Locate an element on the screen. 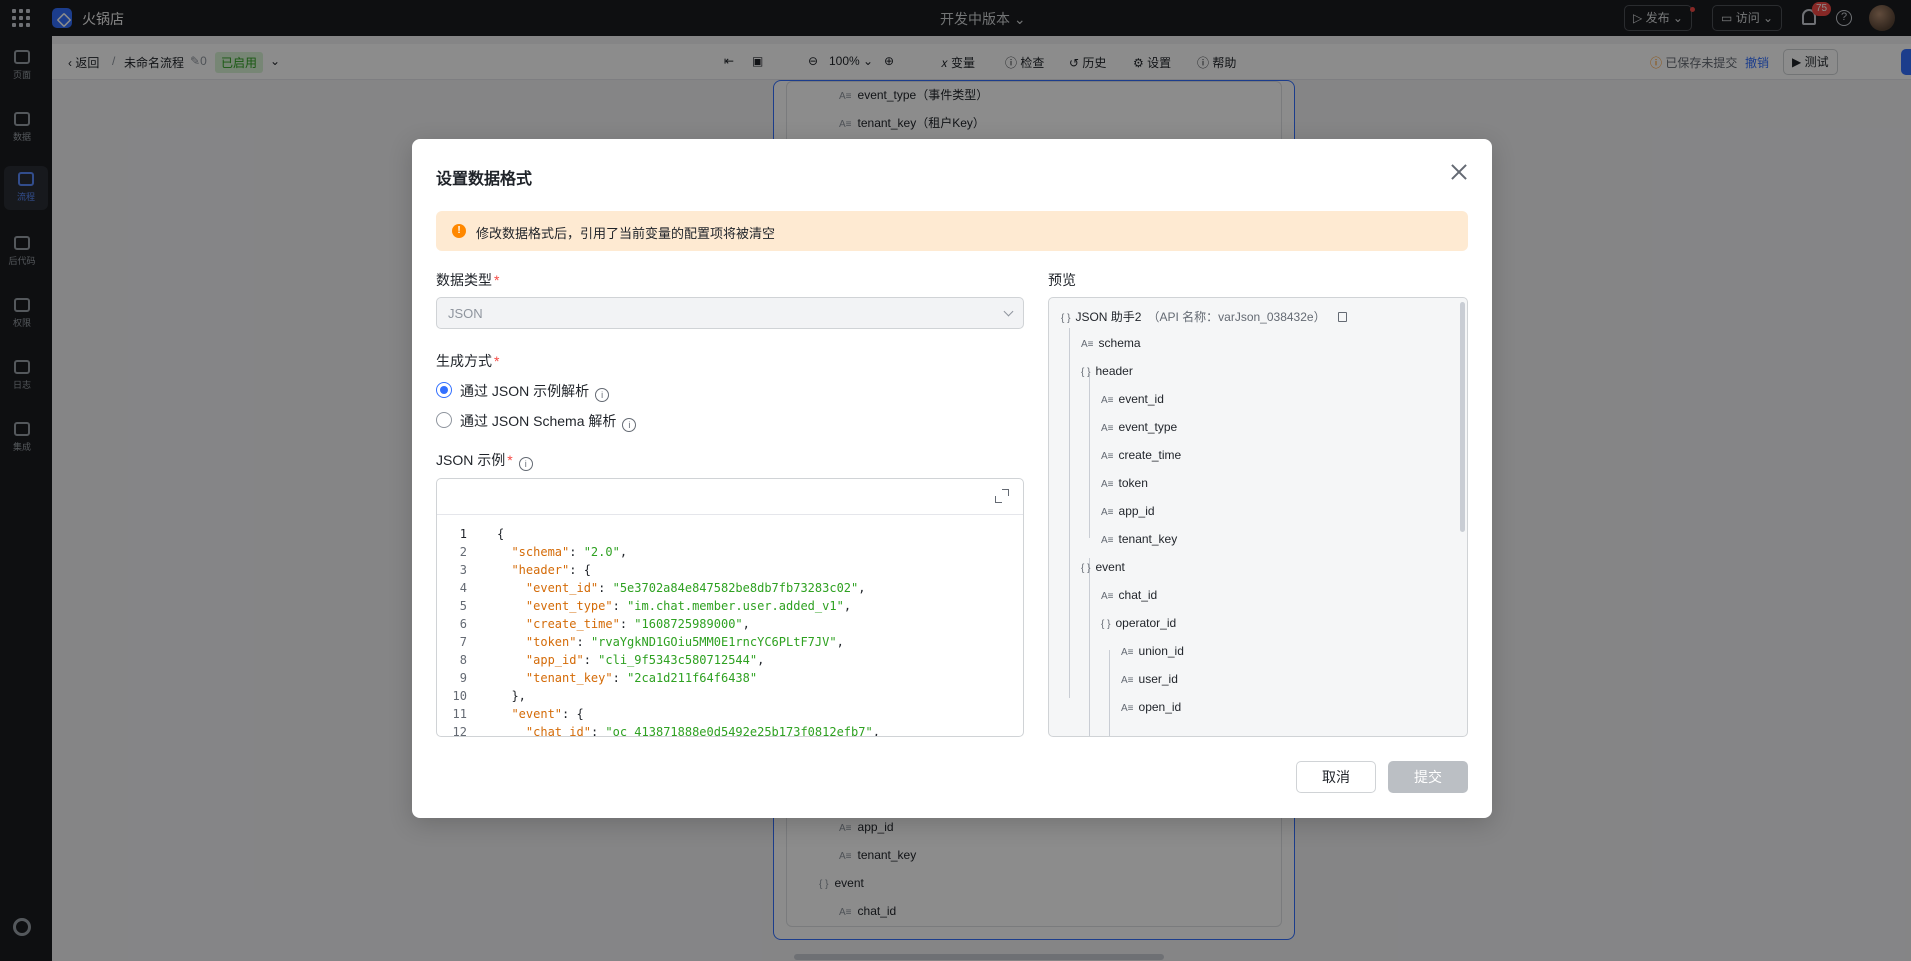  code-token: "1608725989000" is located at coordinates (688, 624).